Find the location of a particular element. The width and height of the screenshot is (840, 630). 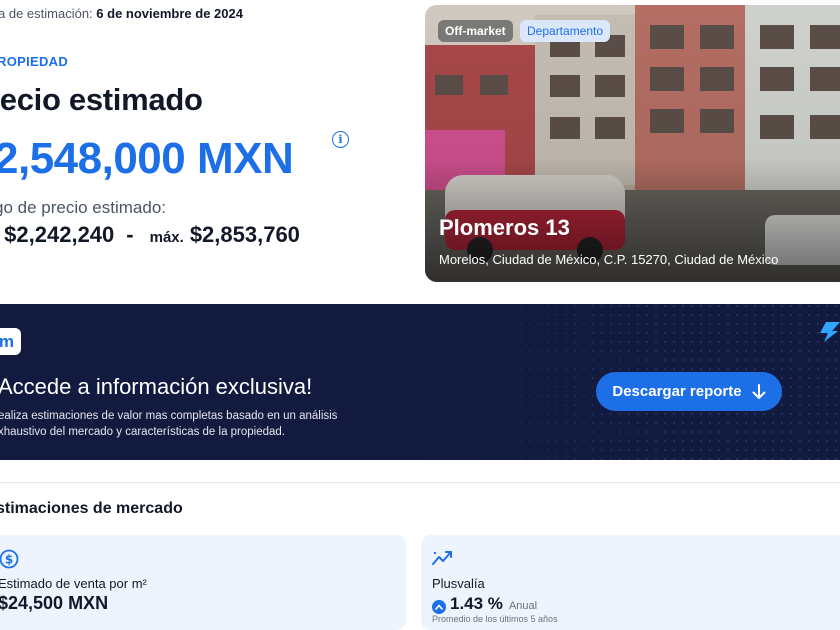

brand-logo: m is located at coordinates (10, 341).